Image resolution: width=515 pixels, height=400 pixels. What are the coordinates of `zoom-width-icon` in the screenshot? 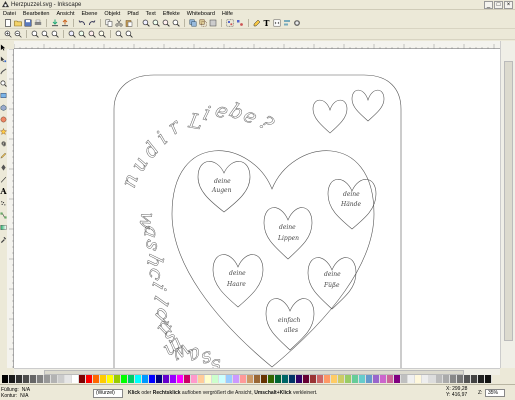 It's located at (175, 23).